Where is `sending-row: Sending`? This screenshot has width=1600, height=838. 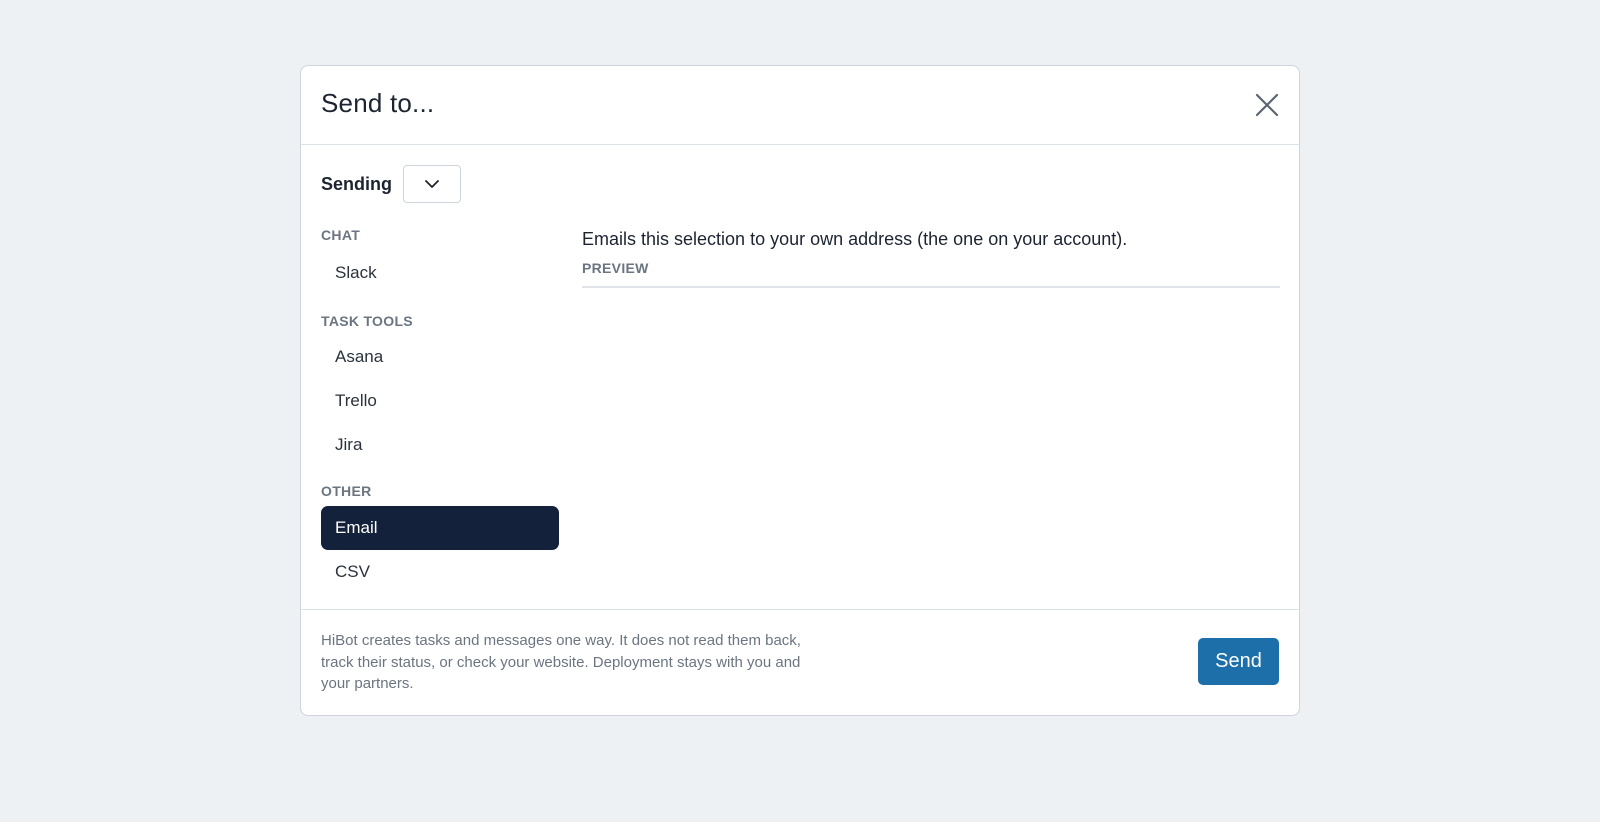
sending-row: Sending is located at coordinates (391, 184).